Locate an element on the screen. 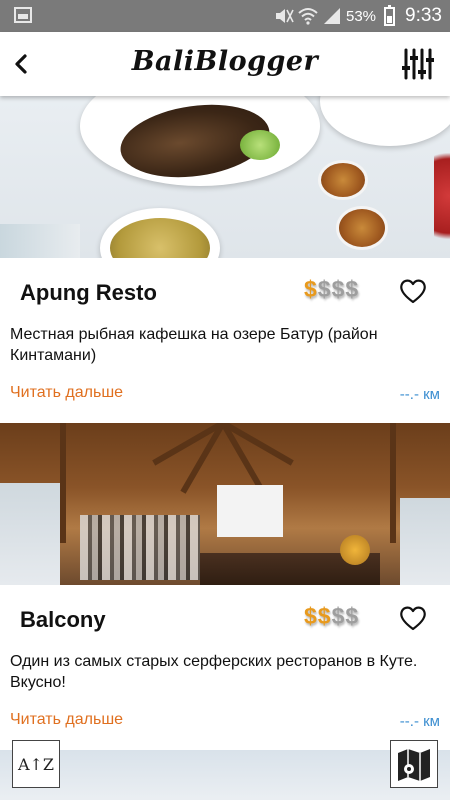  restaurant-name: Apung Resto is located at coordinates (88, 293).